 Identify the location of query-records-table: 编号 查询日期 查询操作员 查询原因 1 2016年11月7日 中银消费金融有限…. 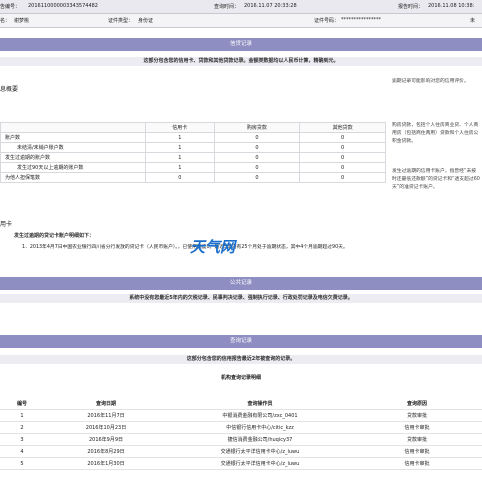
(241, 434).